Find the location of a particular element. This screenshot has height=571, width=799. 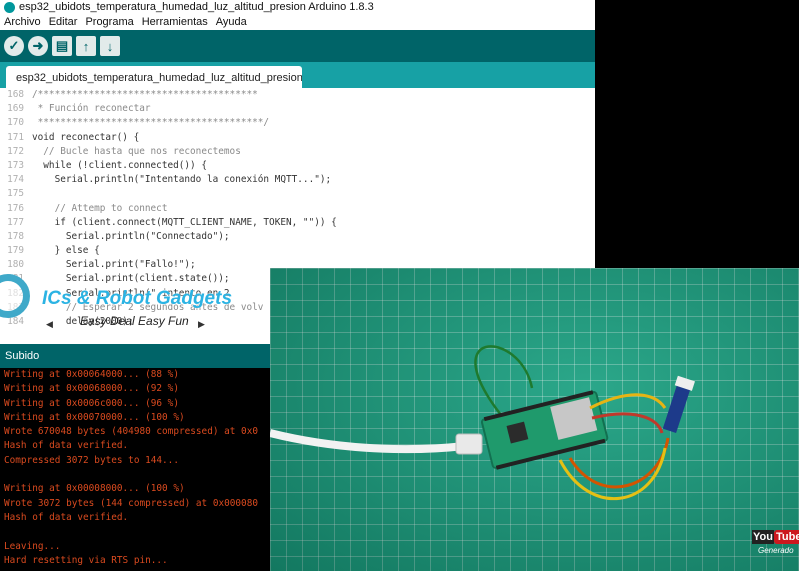

code-text: // Bucle hasta que nos reconectemos is located at coordinates (136, 151).